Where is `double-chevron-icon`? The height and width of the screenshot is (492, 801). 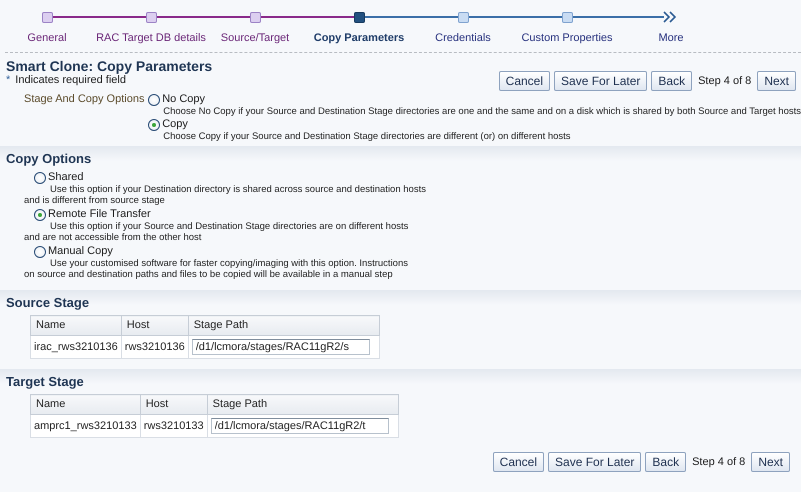
double-chevron-icon is located at coordinates (670, 17).